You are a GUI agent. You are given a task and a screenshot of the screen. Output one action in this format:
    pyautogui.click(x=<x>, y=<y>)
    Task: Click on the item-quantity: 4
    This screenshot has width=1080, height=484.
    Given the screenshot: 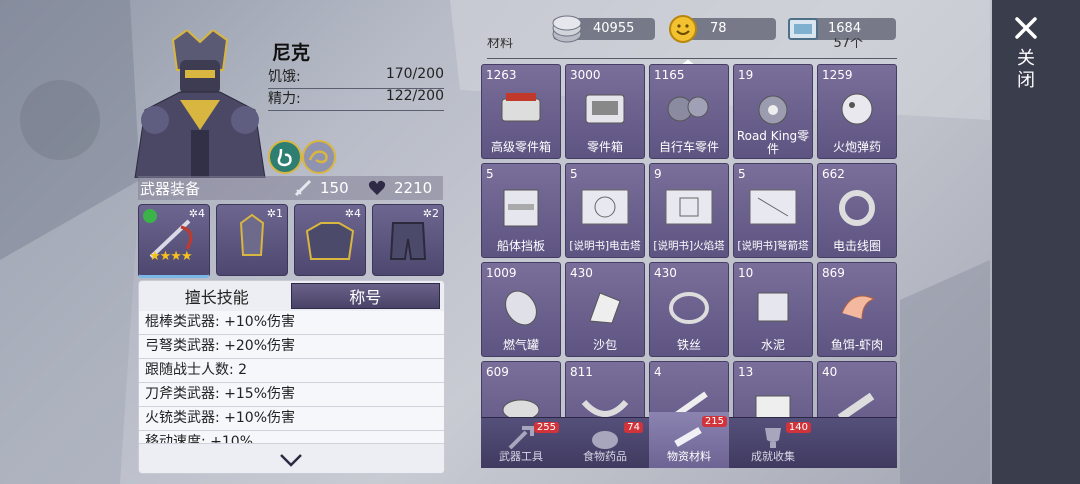 What is the action you would take?
    pyautogui.click(x=658, y=372)
    